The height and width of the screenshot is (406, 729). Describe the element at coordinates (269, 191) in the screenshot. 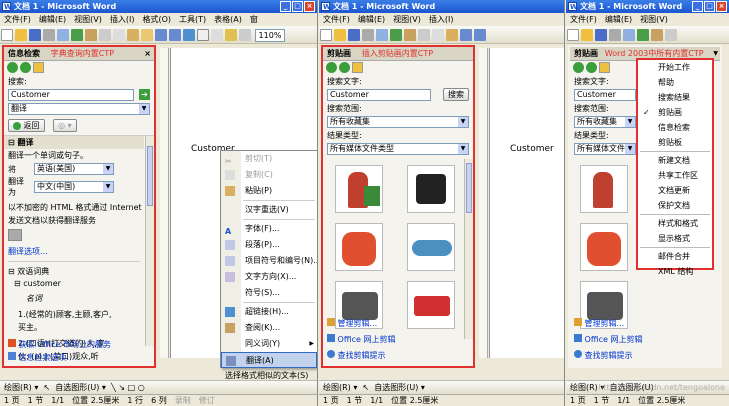

I see `menu-item-paste: 粘贴(P)` at that location.